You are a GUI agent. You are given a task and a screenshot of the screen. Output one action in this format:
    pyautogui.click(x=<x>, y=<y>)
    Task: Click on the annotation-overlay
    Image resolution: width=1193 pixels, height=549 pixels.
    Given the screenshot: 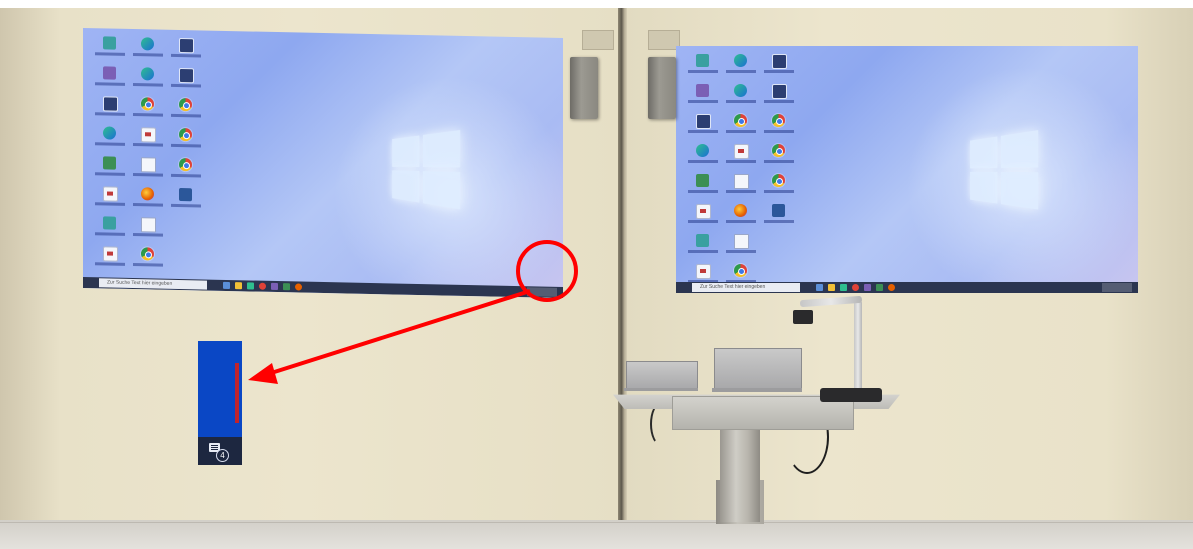 What is the action you would take?
    pyautogui.click(x=413, y=312)
    